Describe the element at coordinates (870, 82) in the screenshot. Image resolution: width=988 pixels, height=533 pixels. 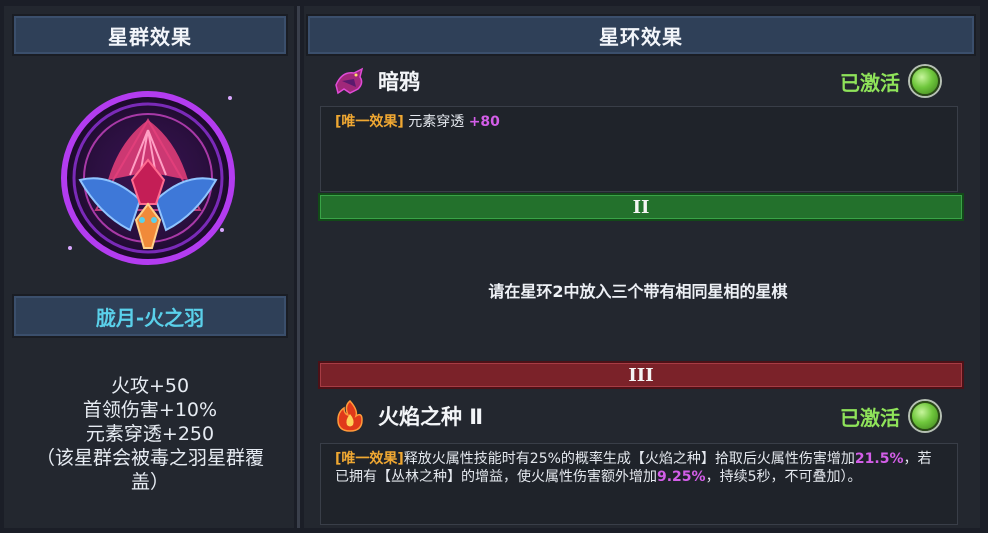
I see `ring1-status: 已激活` at that location.